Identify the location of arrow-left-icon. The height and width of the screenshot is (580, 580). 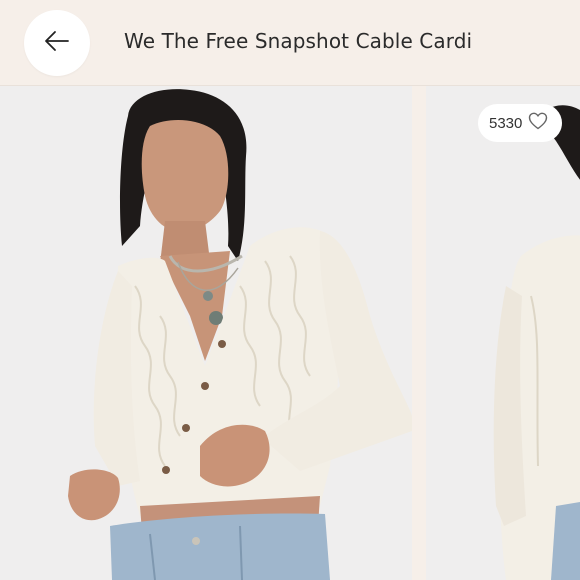
(57, 43).